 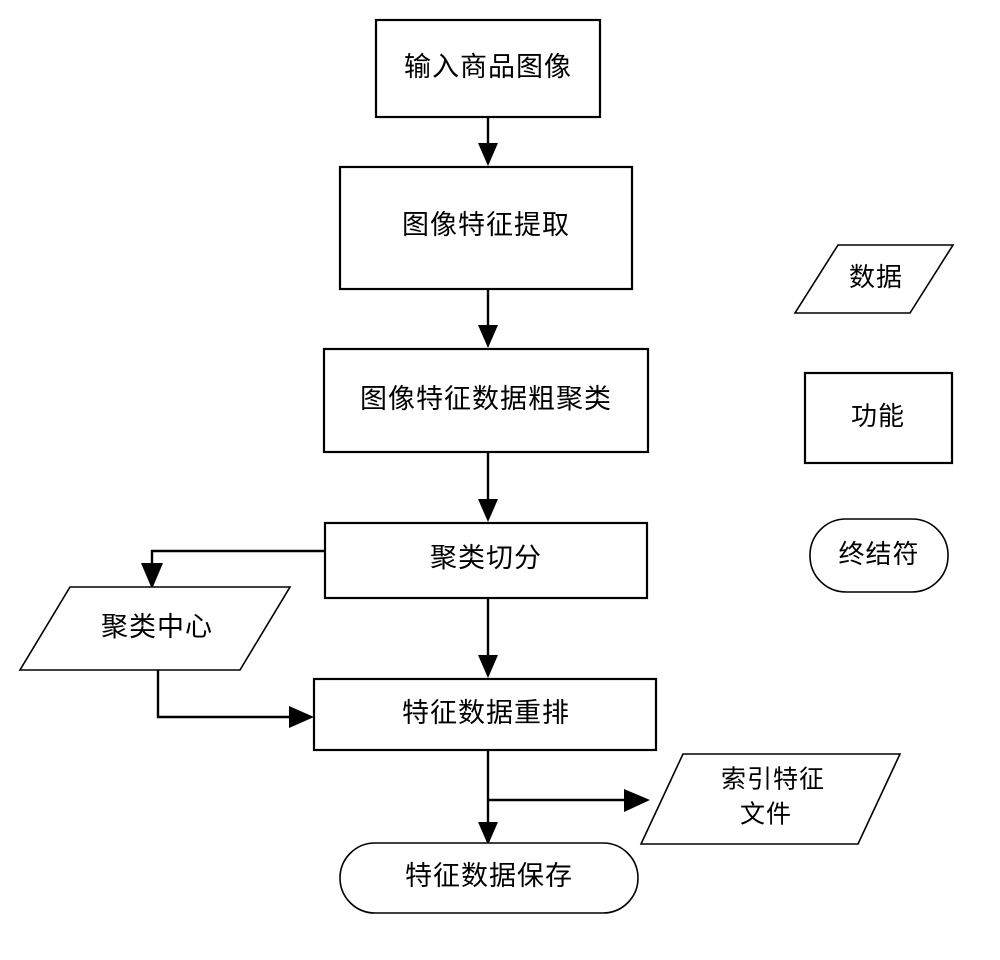 What do you see at coordinates (486, 225) in the screenshot?
I see `feature-extract-label: 图像特征提取` at bounding box center [486, 225].